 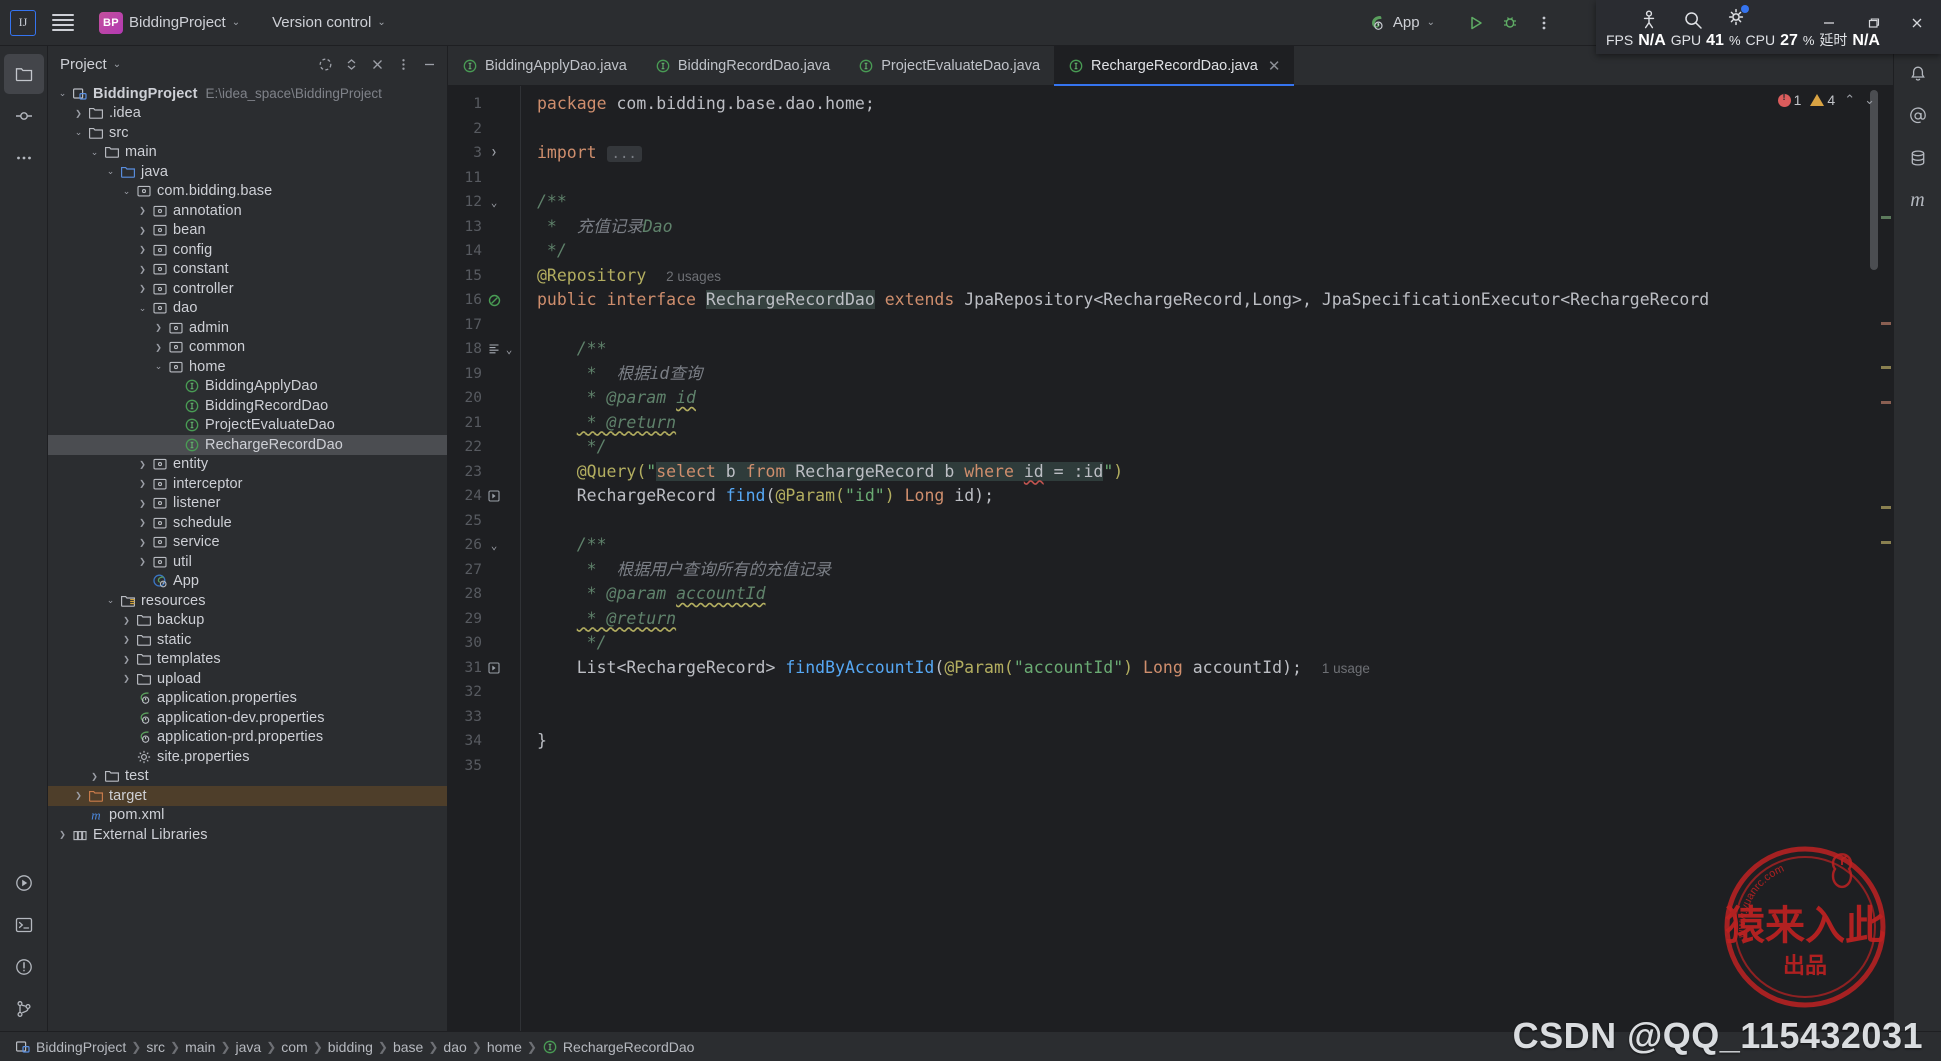 I want to click on tree-node-interceptor: ❯ interceptor, so click(x=247, y=484).